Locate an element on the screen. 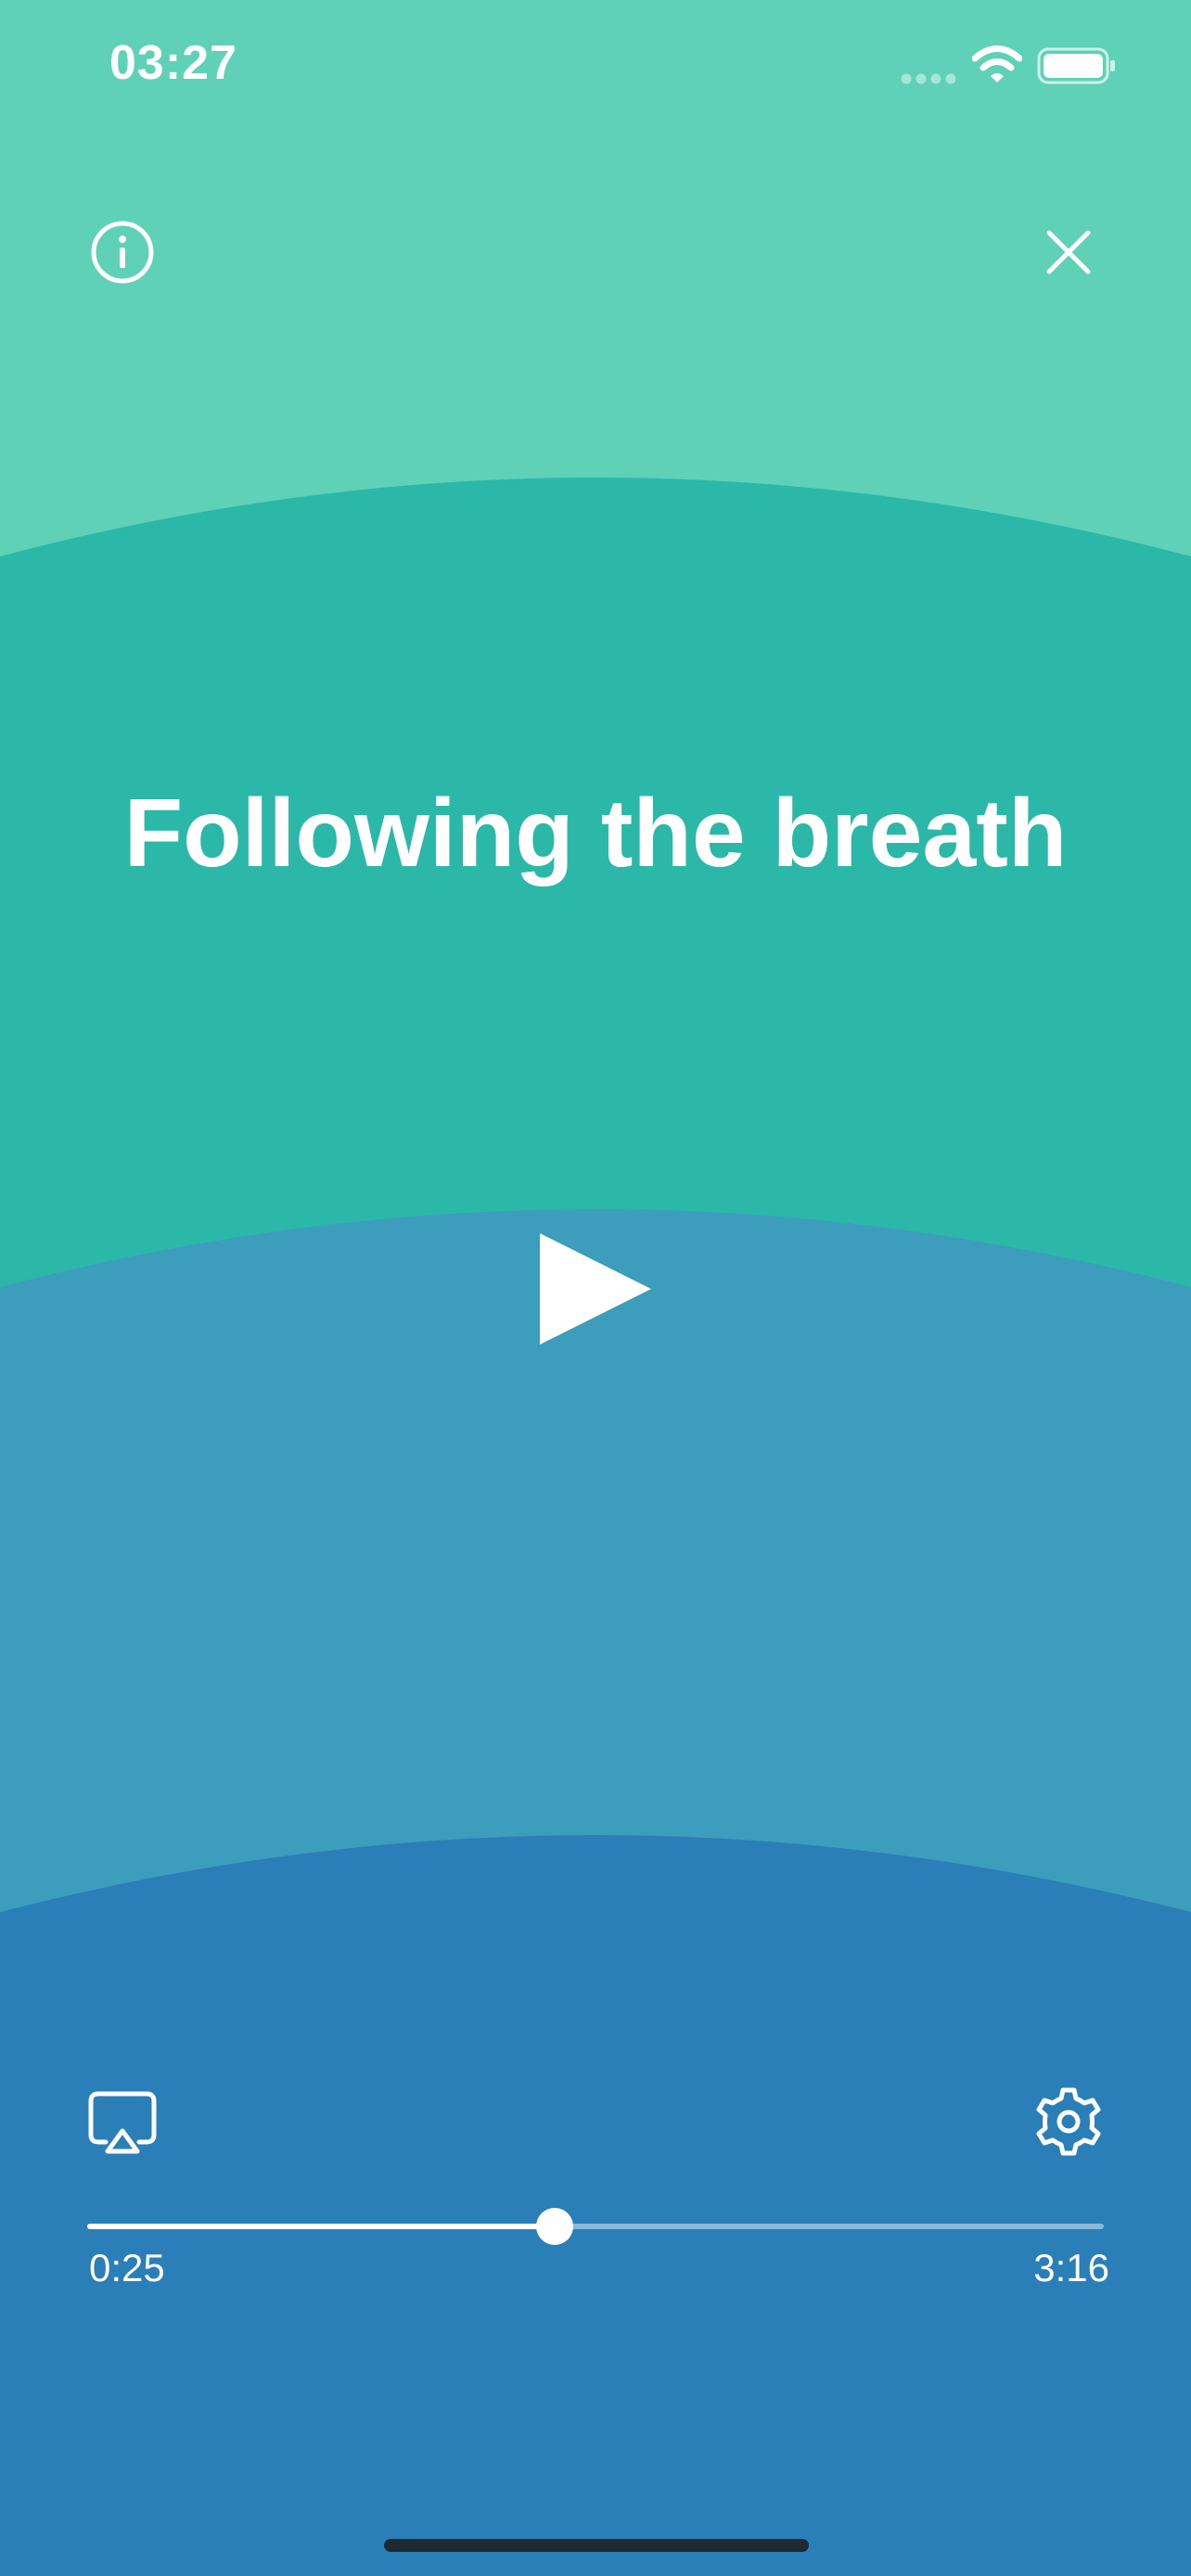  close-button is located at coordinates (1068, 252).